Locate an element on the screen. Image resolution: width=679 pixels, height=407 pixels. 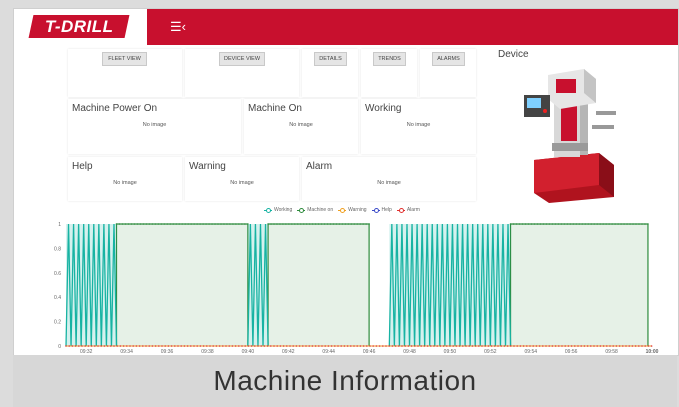
machine-power-on-card: Machine Power On No image is located at coordinates (154, 126).